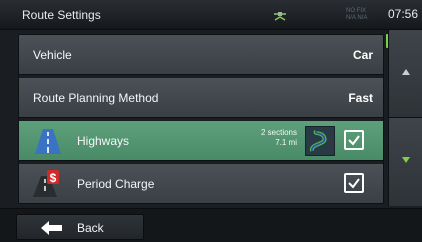 The height and width of the screenshot is (242, 422). I want to click on back-label: Back, so click(90, 228).